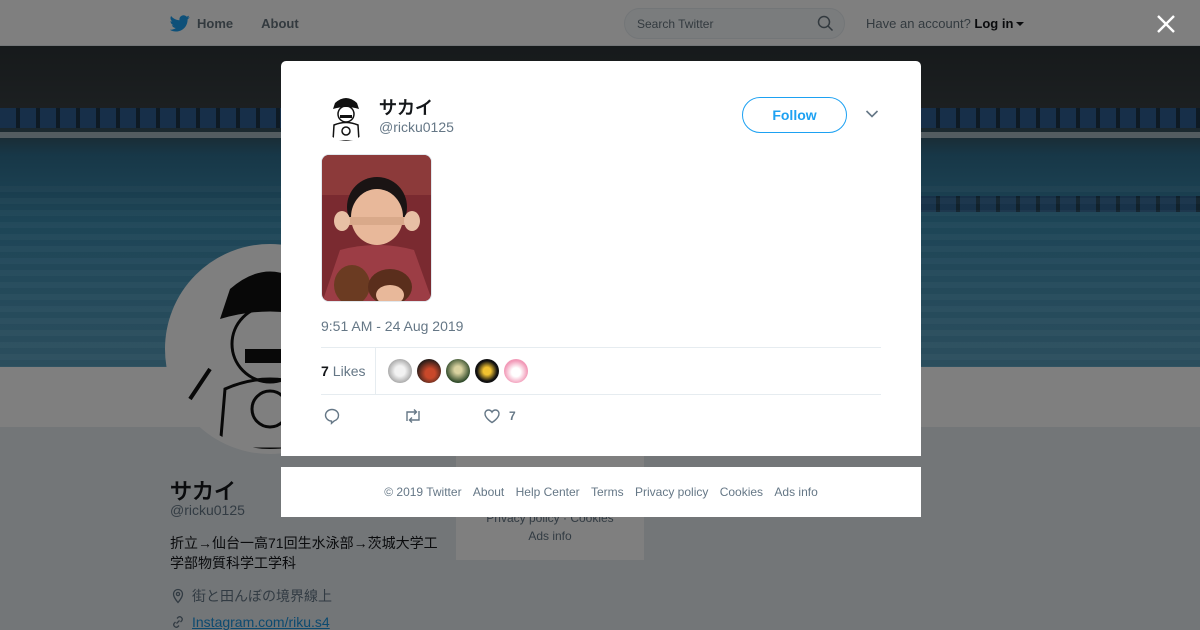 The image size is (1200, 630). I want to click on retweet-button, so click(413, 416).